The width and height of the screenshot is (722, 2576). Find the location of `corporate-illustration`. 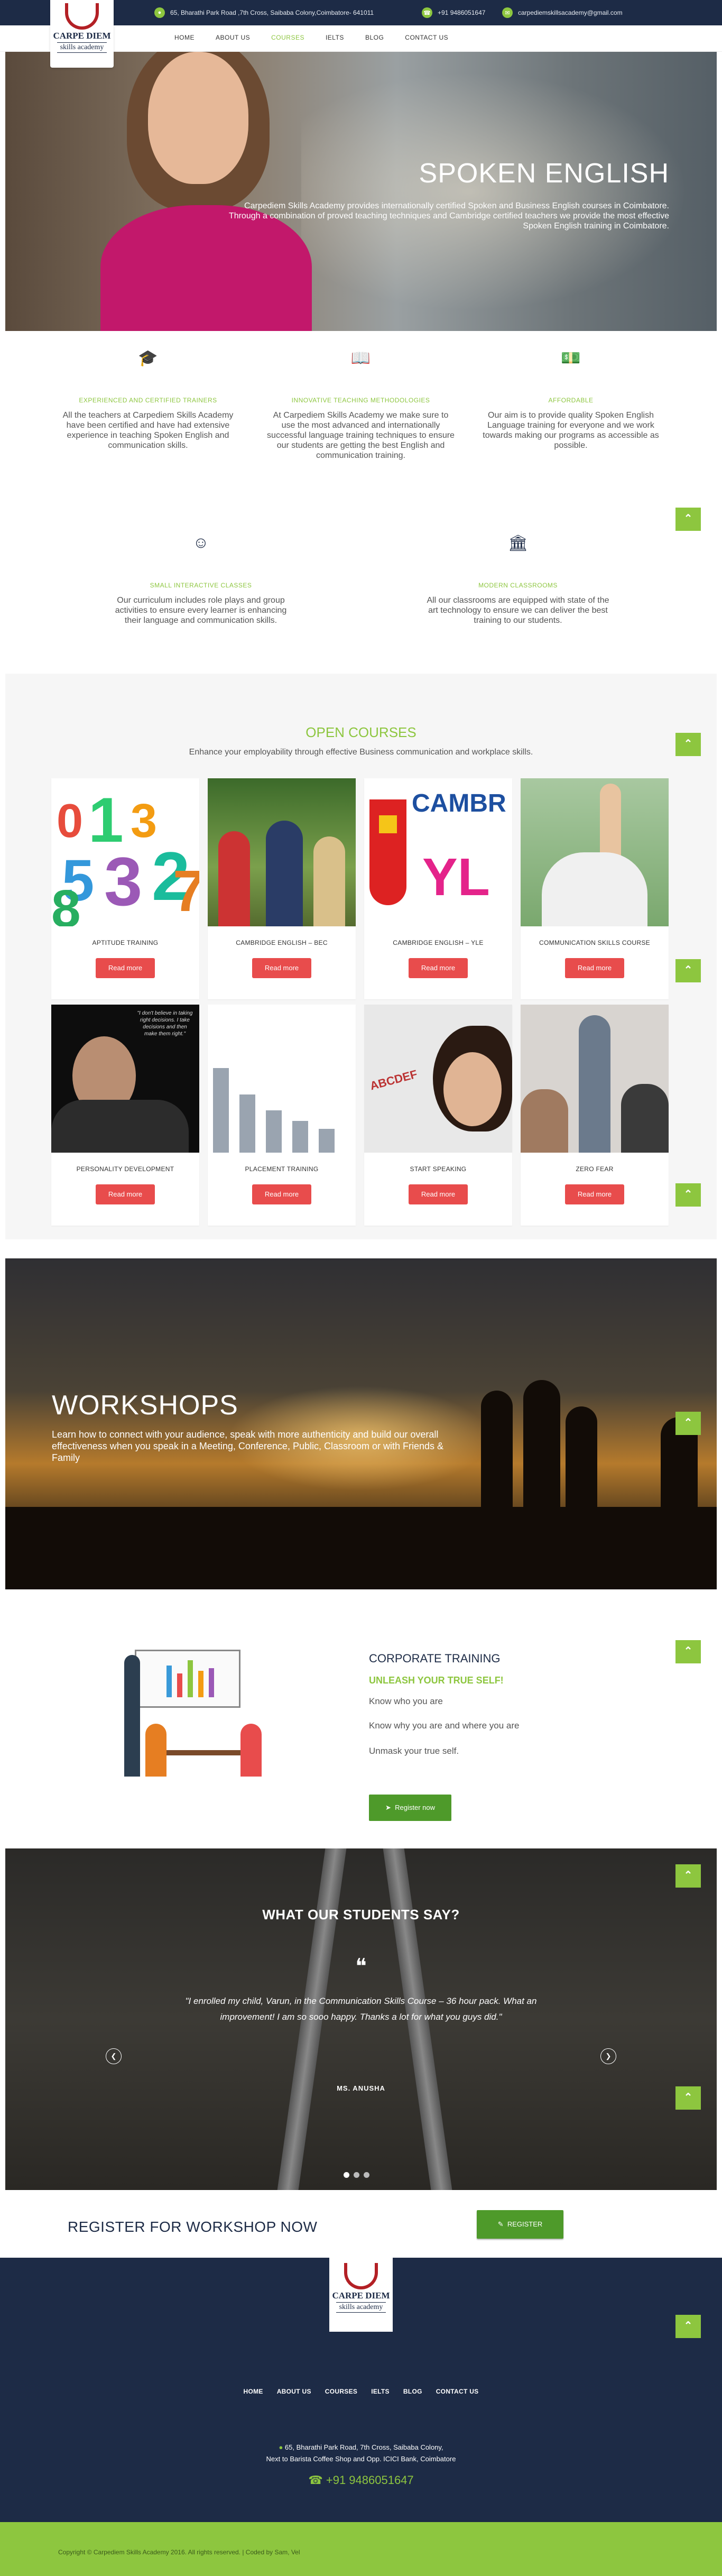

corporate-illustration is located at coordinates (199, 1715).